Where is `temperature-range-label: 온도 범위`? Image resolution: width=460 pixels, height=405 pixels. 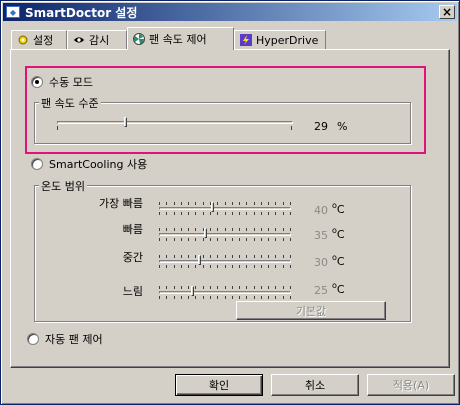 temperature-range-label: 온도 범위 is located at coordinates (63, 186).